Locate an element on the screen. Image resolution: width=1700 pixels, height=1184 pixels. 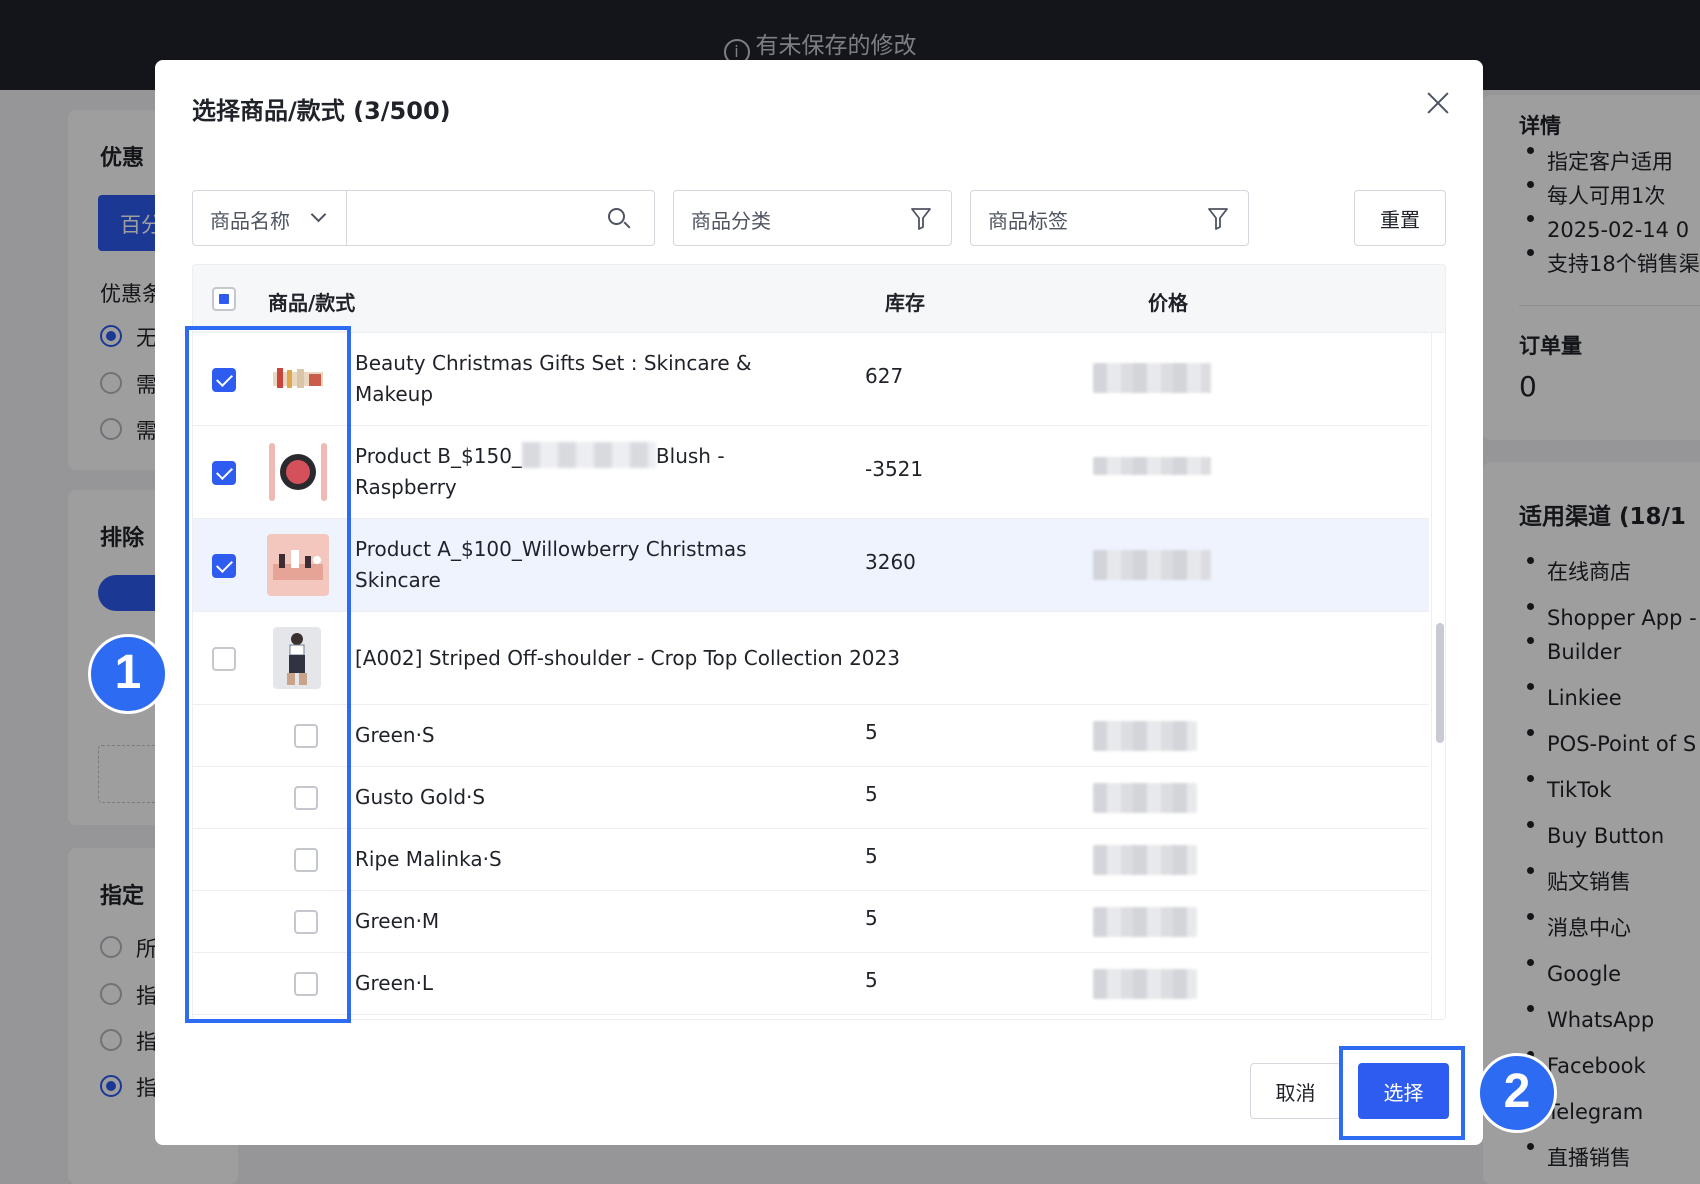
search-type-label: 商品名称 is located at coordinates (250, 221).